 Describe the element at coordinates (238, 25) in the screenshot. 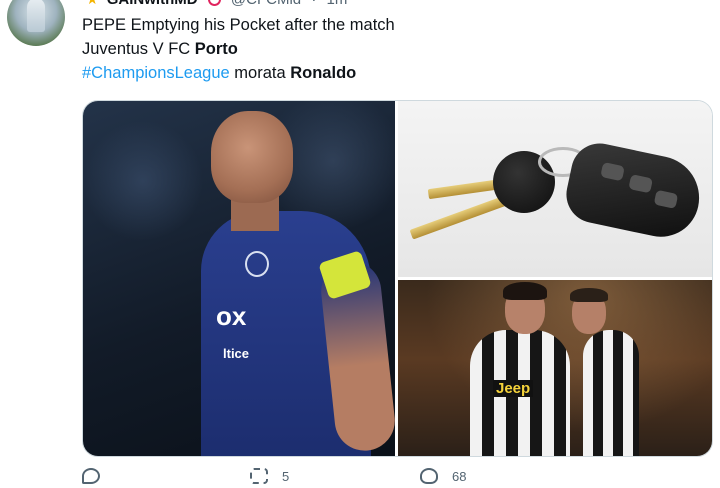

I see `tweet-line-1: PEPE Emptying his Pocket after the match` at that location.